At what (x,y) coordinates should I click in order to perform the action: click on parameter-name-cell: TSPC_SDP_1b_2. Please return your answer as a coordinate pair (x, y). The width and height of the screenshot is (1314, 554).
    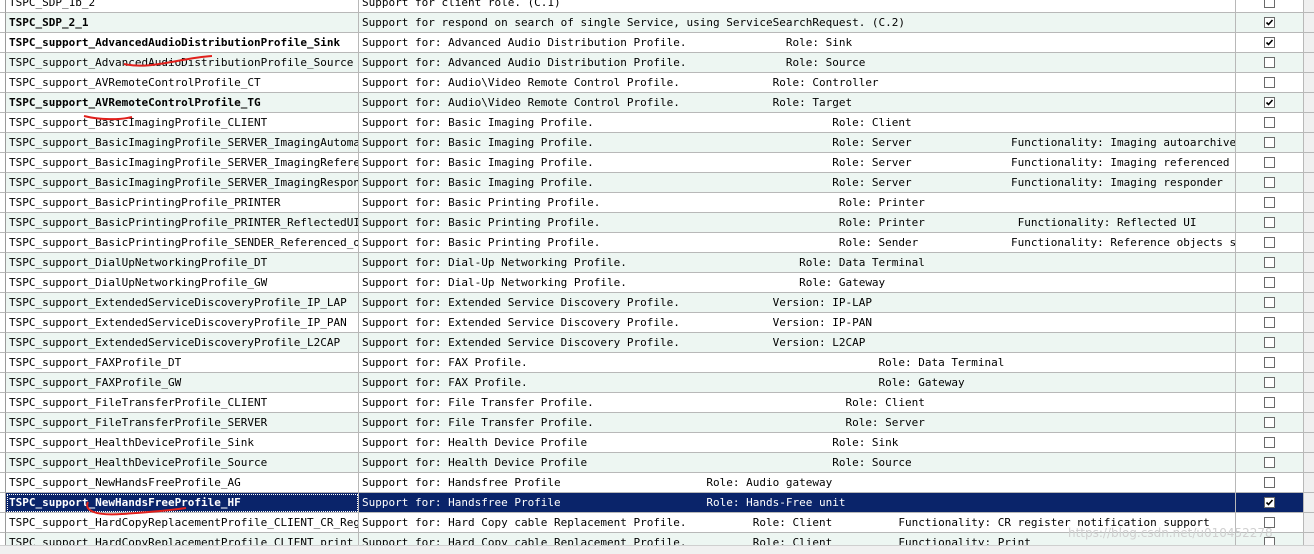
    Looking at the image, I should click on (182, 6).